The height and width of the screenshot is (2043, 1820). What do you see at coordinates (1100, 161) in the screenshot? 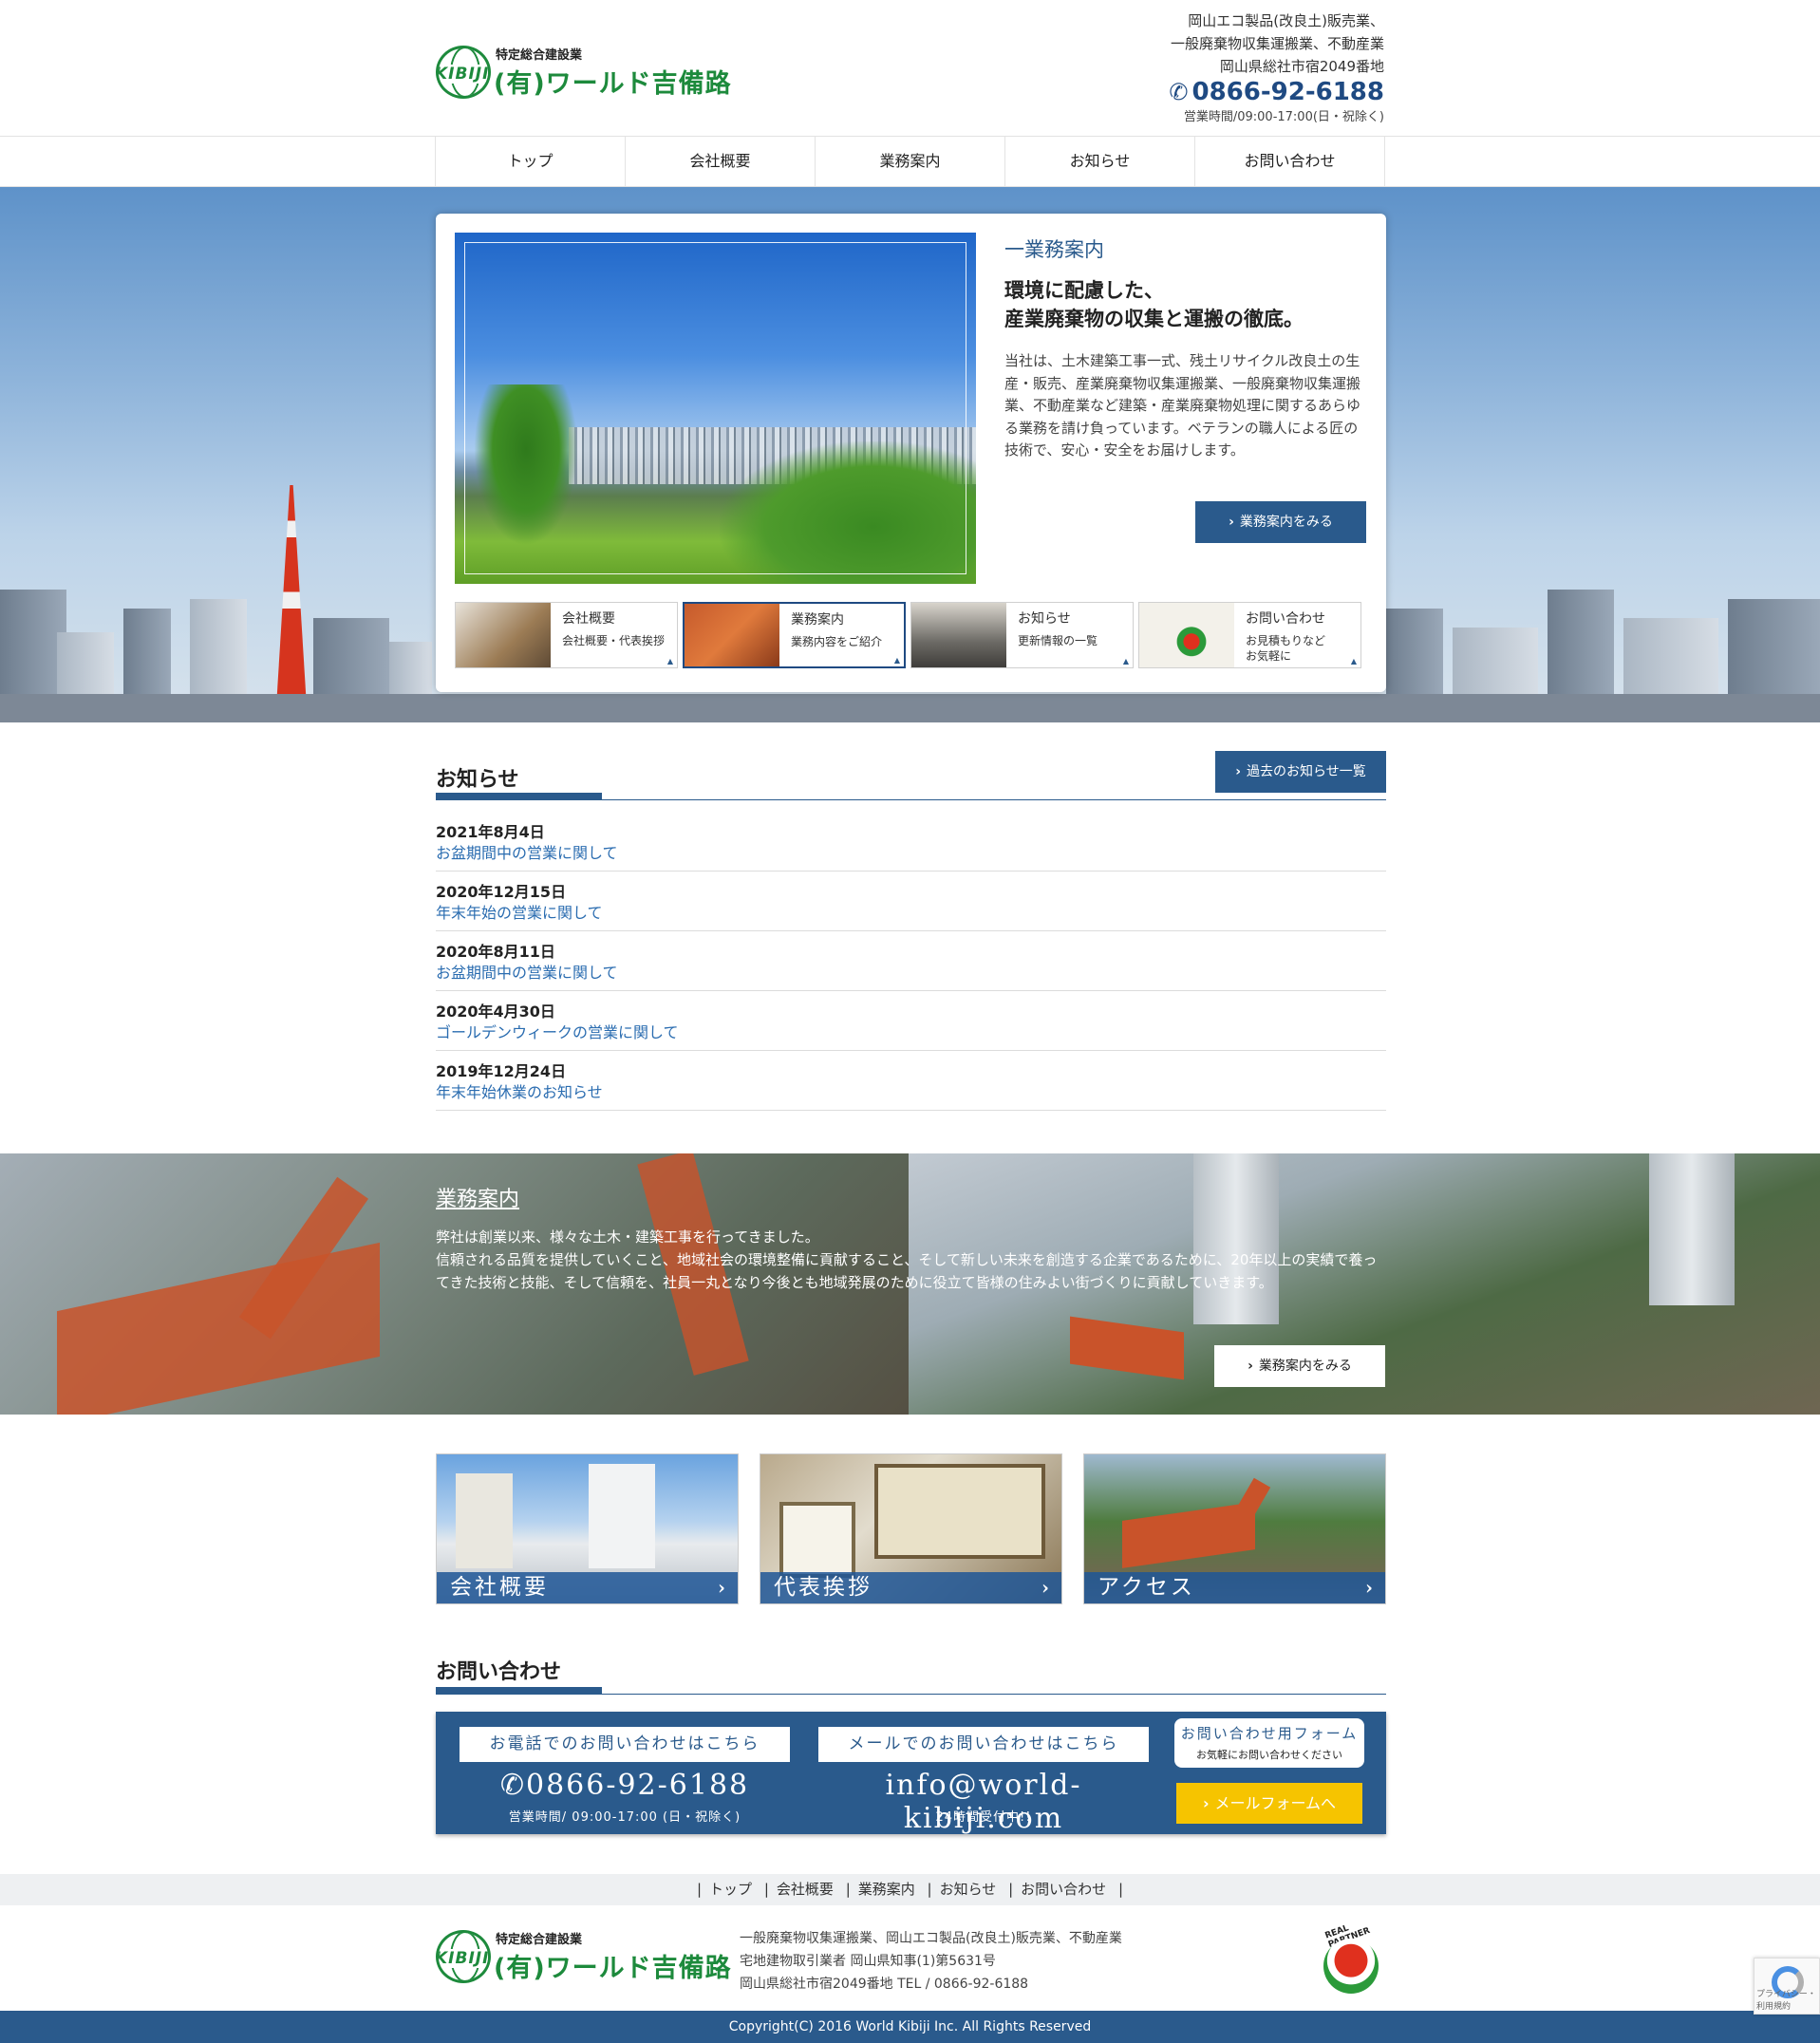
I see `nav-item-news: お知らせ` at bounding box center [1100, 161].